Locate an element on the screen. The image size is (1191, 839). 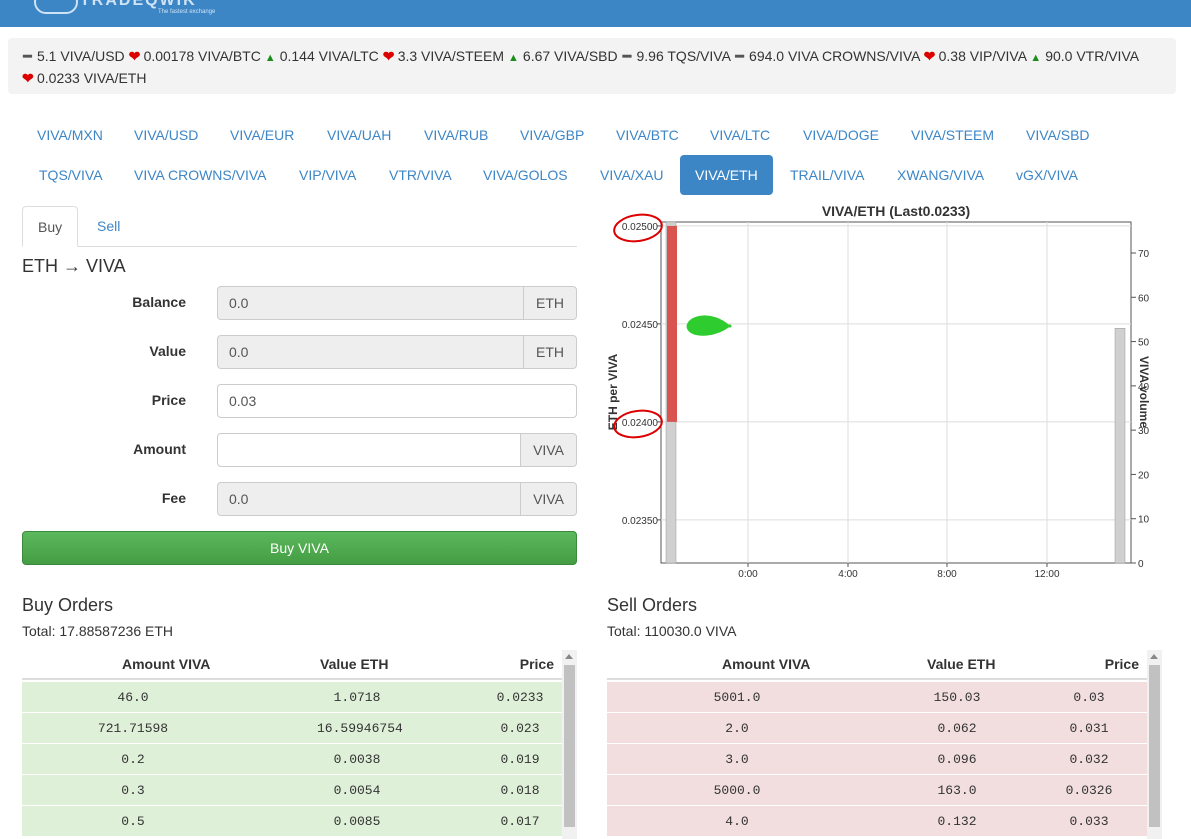
table-row: 5000.0 163.0 0.0326 is located at coordinates (877, 789).